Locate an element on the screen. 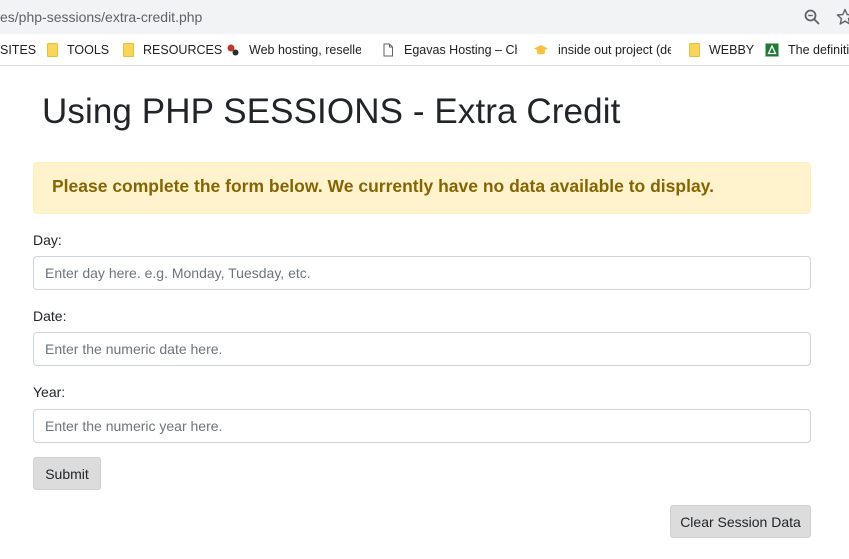 This screenshot has width=849, height=559. bookmark-the-definitive: The definiti is located at coordinates (807, 50).